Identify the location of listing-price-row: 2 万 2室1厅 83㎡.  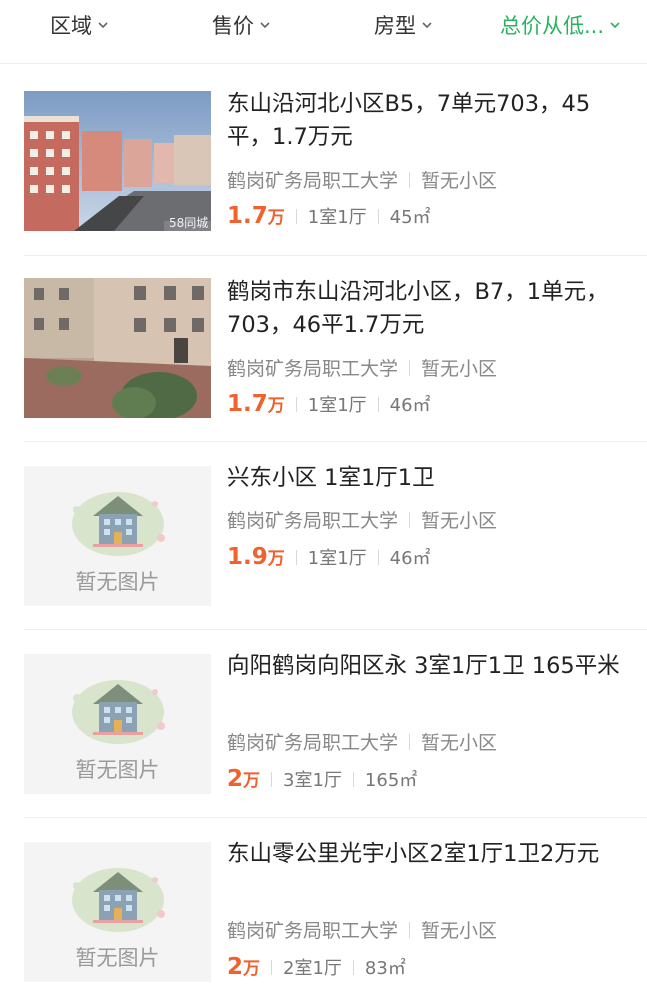
(316, 967).